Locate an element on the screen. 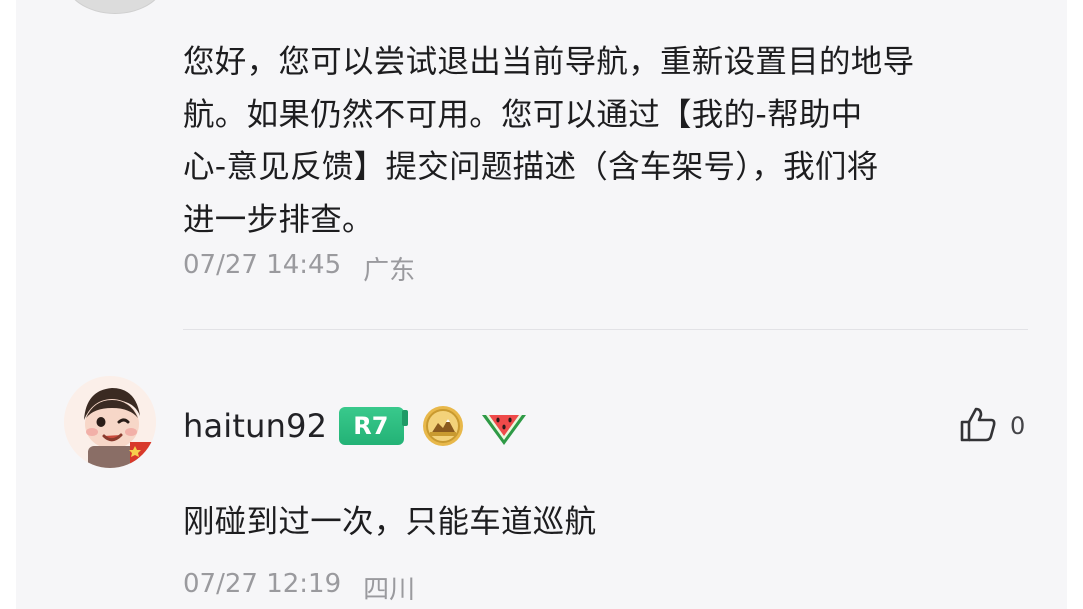 Image resolution: width=1083 pixels, height=609 pixels. comment-date: 07/27 12:19 is located at coordinates (262, 584).